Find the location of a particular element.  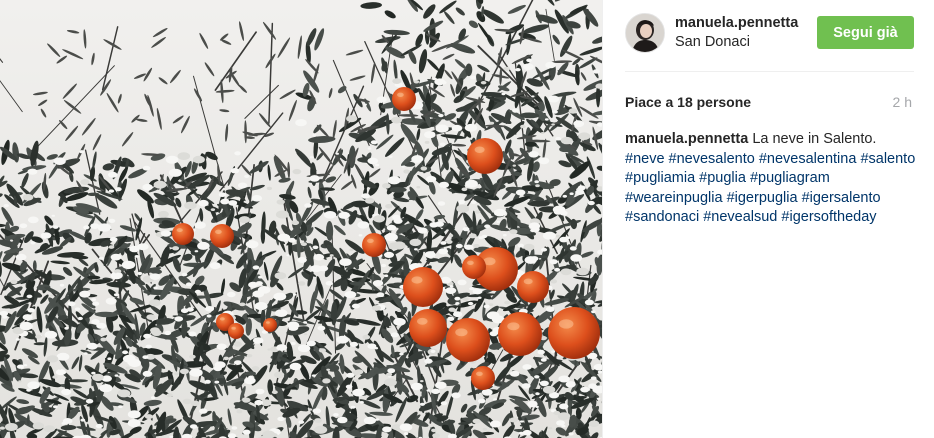

hashtag-link: #igerpuglia is located at coordinates (762, 198).